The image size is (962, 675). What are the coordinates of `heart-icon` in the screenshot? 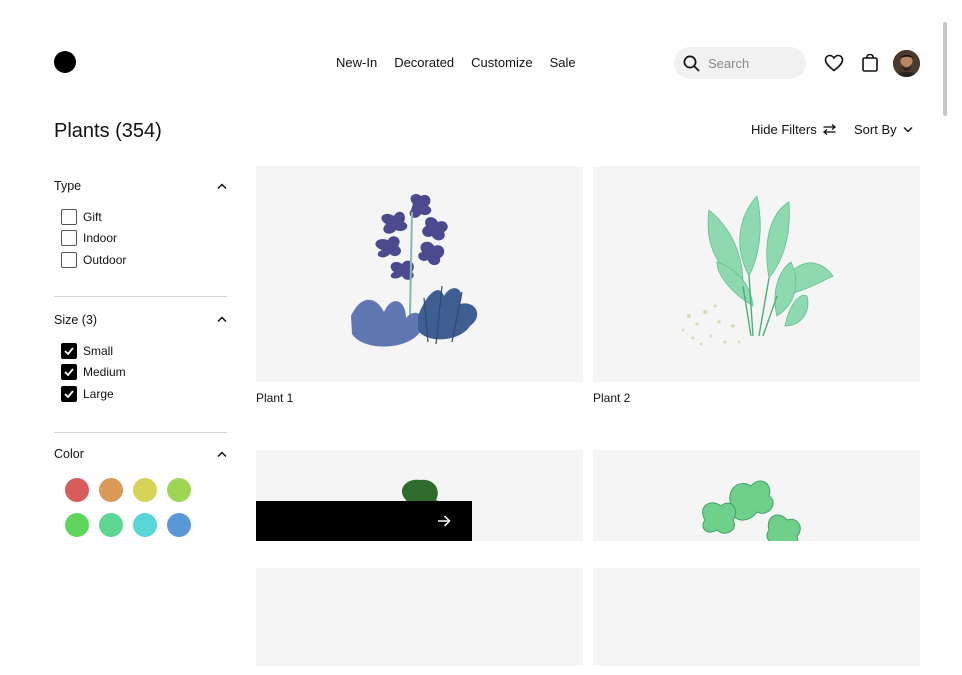 It's located at (834, 63).